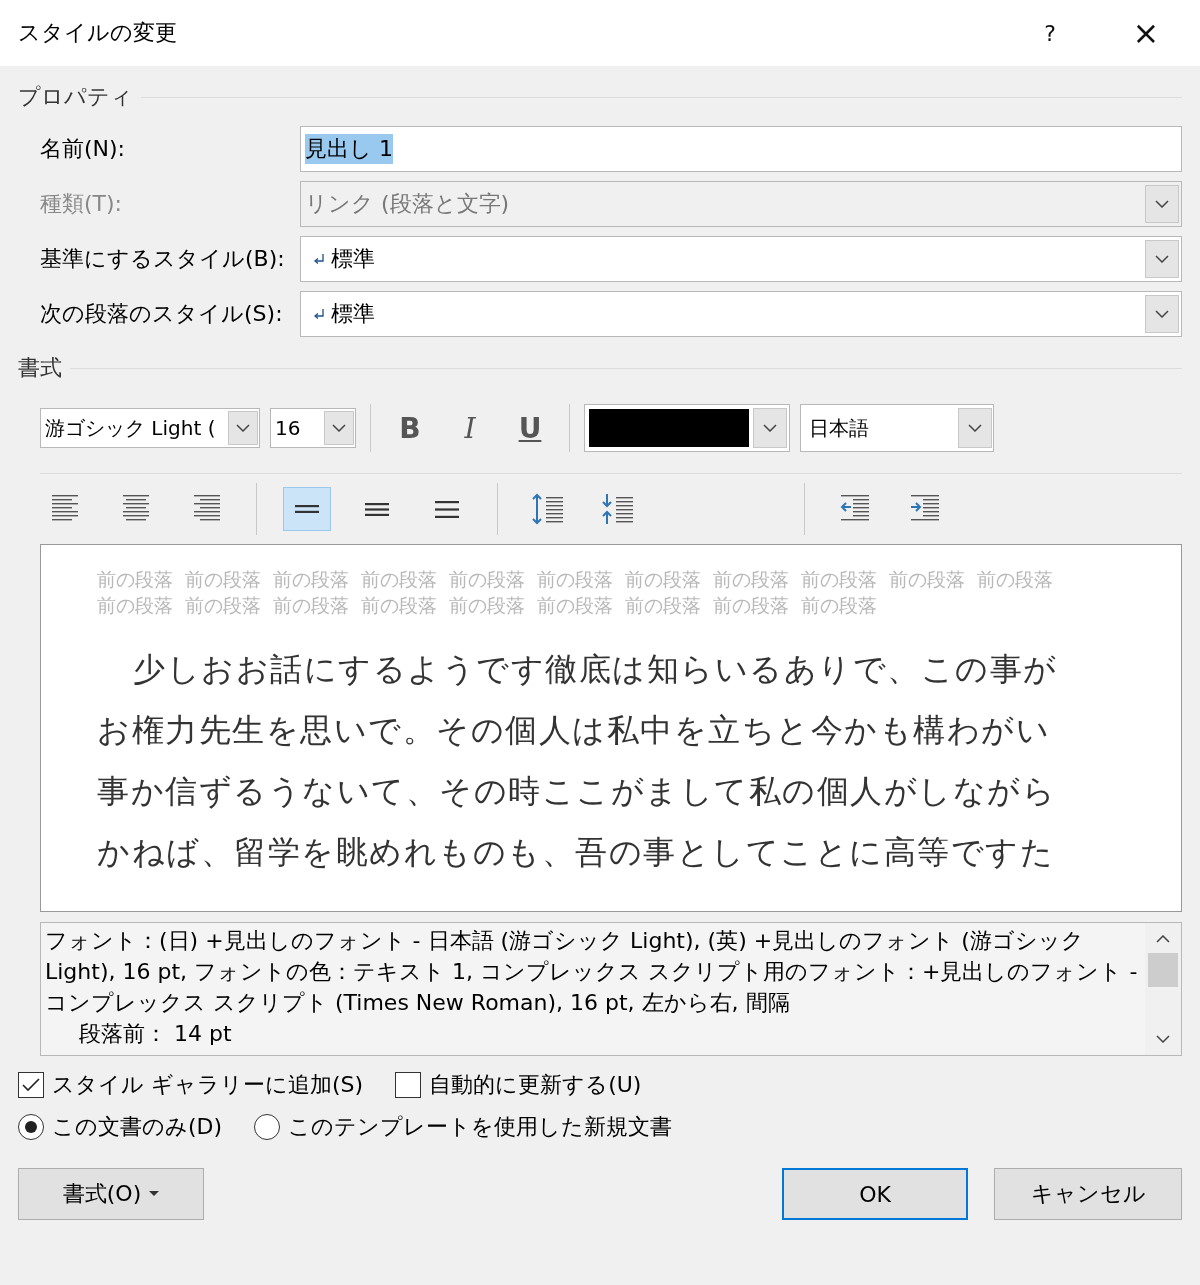  What do you see at coordinates (1146, 33) in the screenshot?
I see `close-button: ×` at bounding box center [1146, 33].